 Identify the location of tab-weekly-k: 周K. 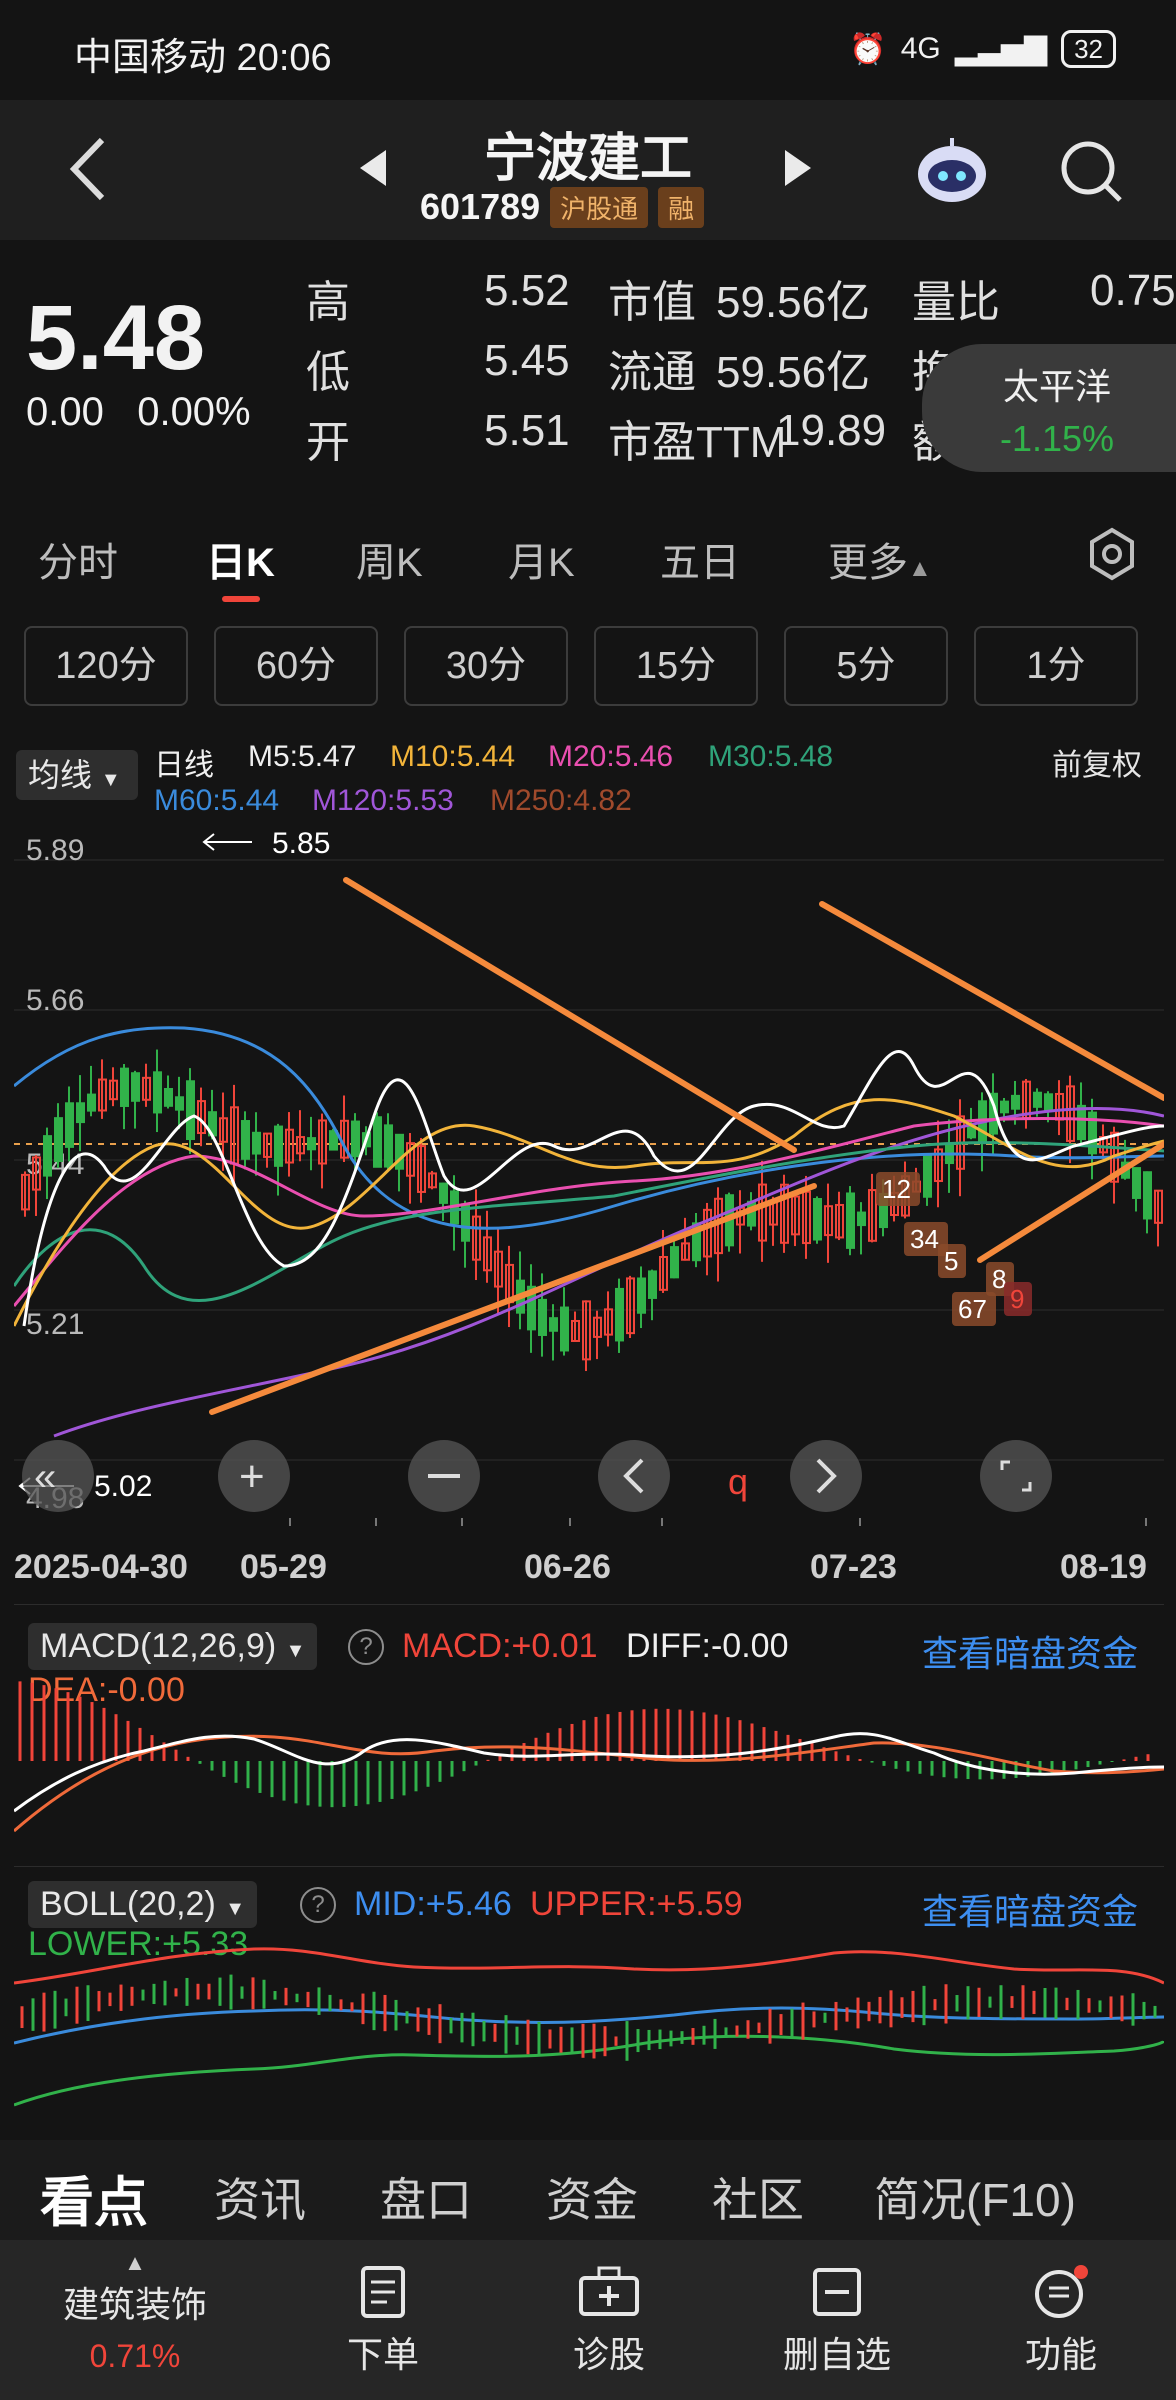
(389, 559).